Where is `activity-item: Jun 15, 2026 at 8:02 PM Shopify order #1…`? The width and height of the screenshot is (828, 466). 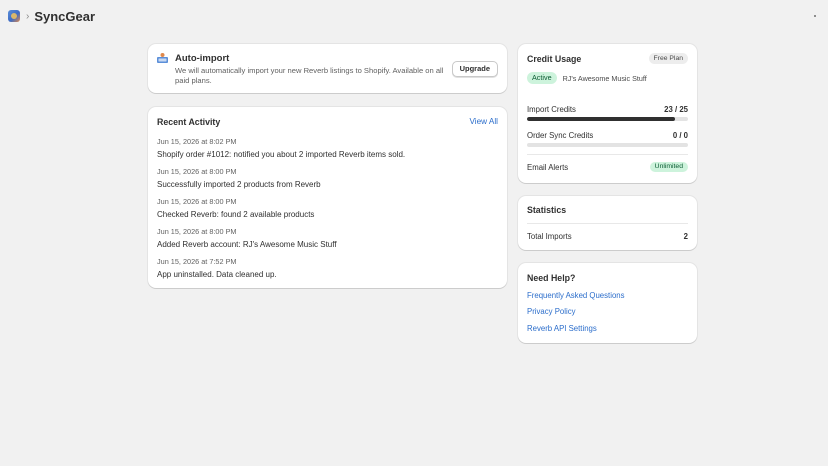
activity-item: Jun 15, 2026 at 8:02 PM Shopify order #1… is located at coordinates (327, 152).